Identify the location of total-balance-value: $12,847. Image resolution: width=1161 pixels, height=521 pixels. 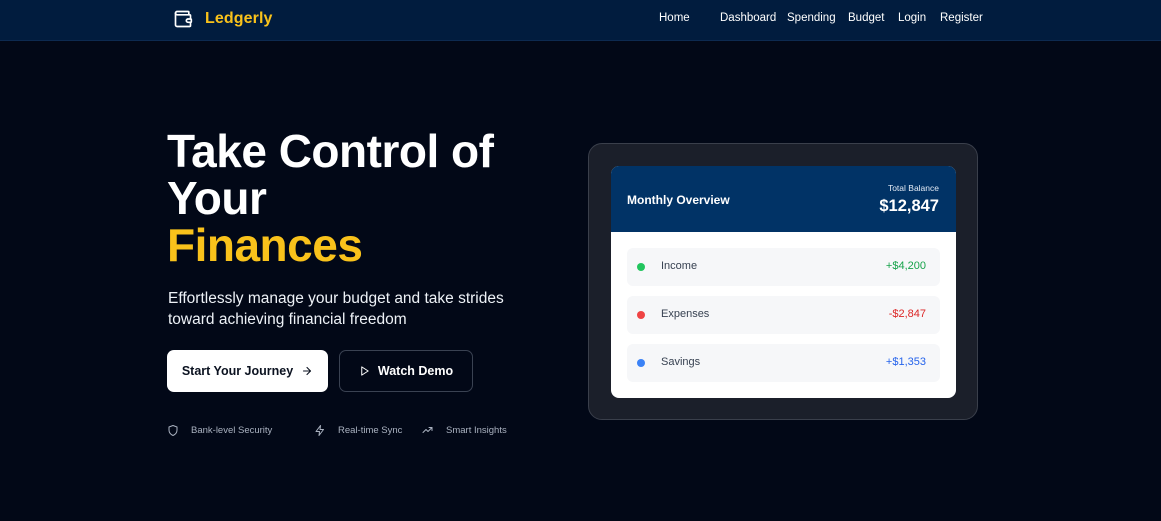
(909, 206).